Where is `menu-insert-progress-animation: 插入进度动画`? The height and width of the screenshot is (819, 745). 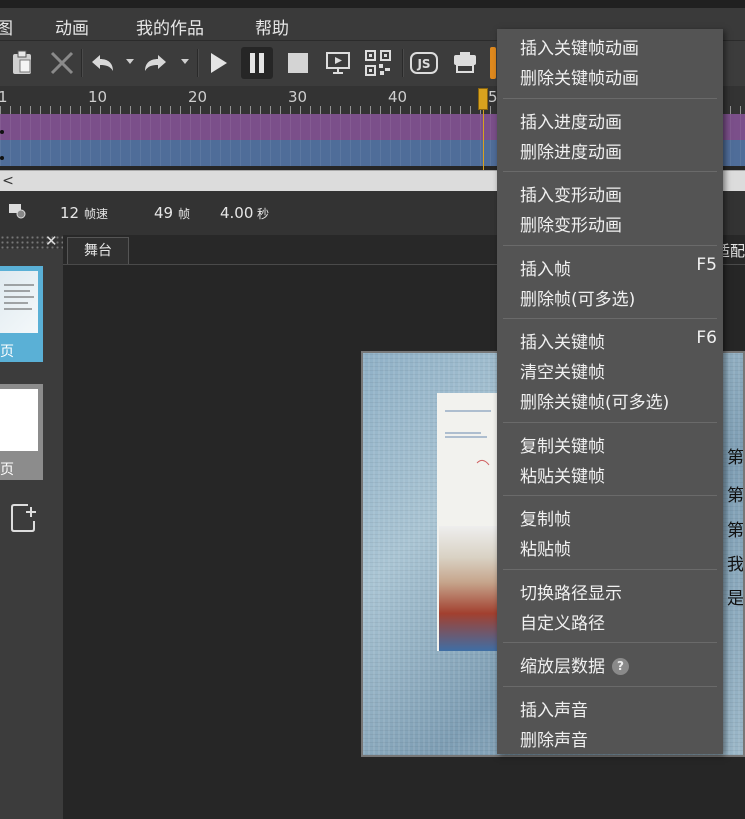 menu-insert-progress-animation: 插入进度动画 is located at coordinates (571, 120).